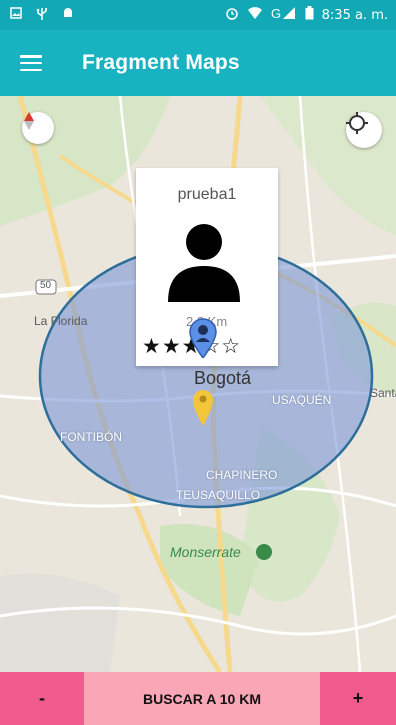 The width and height of the screenshot is (396, 725). What do you see at coordinates (284, 15) in the screenshot?
I see `signal-icon: G` at bounding box center [284, 15].